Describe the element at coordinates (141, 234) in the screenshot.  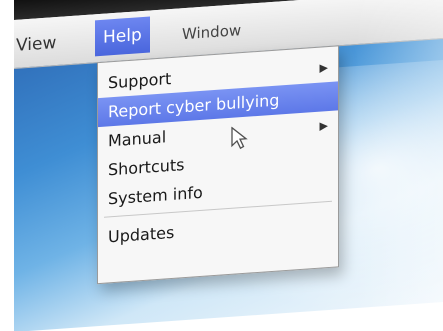
I see `menu-item-label: Updates` at that location.